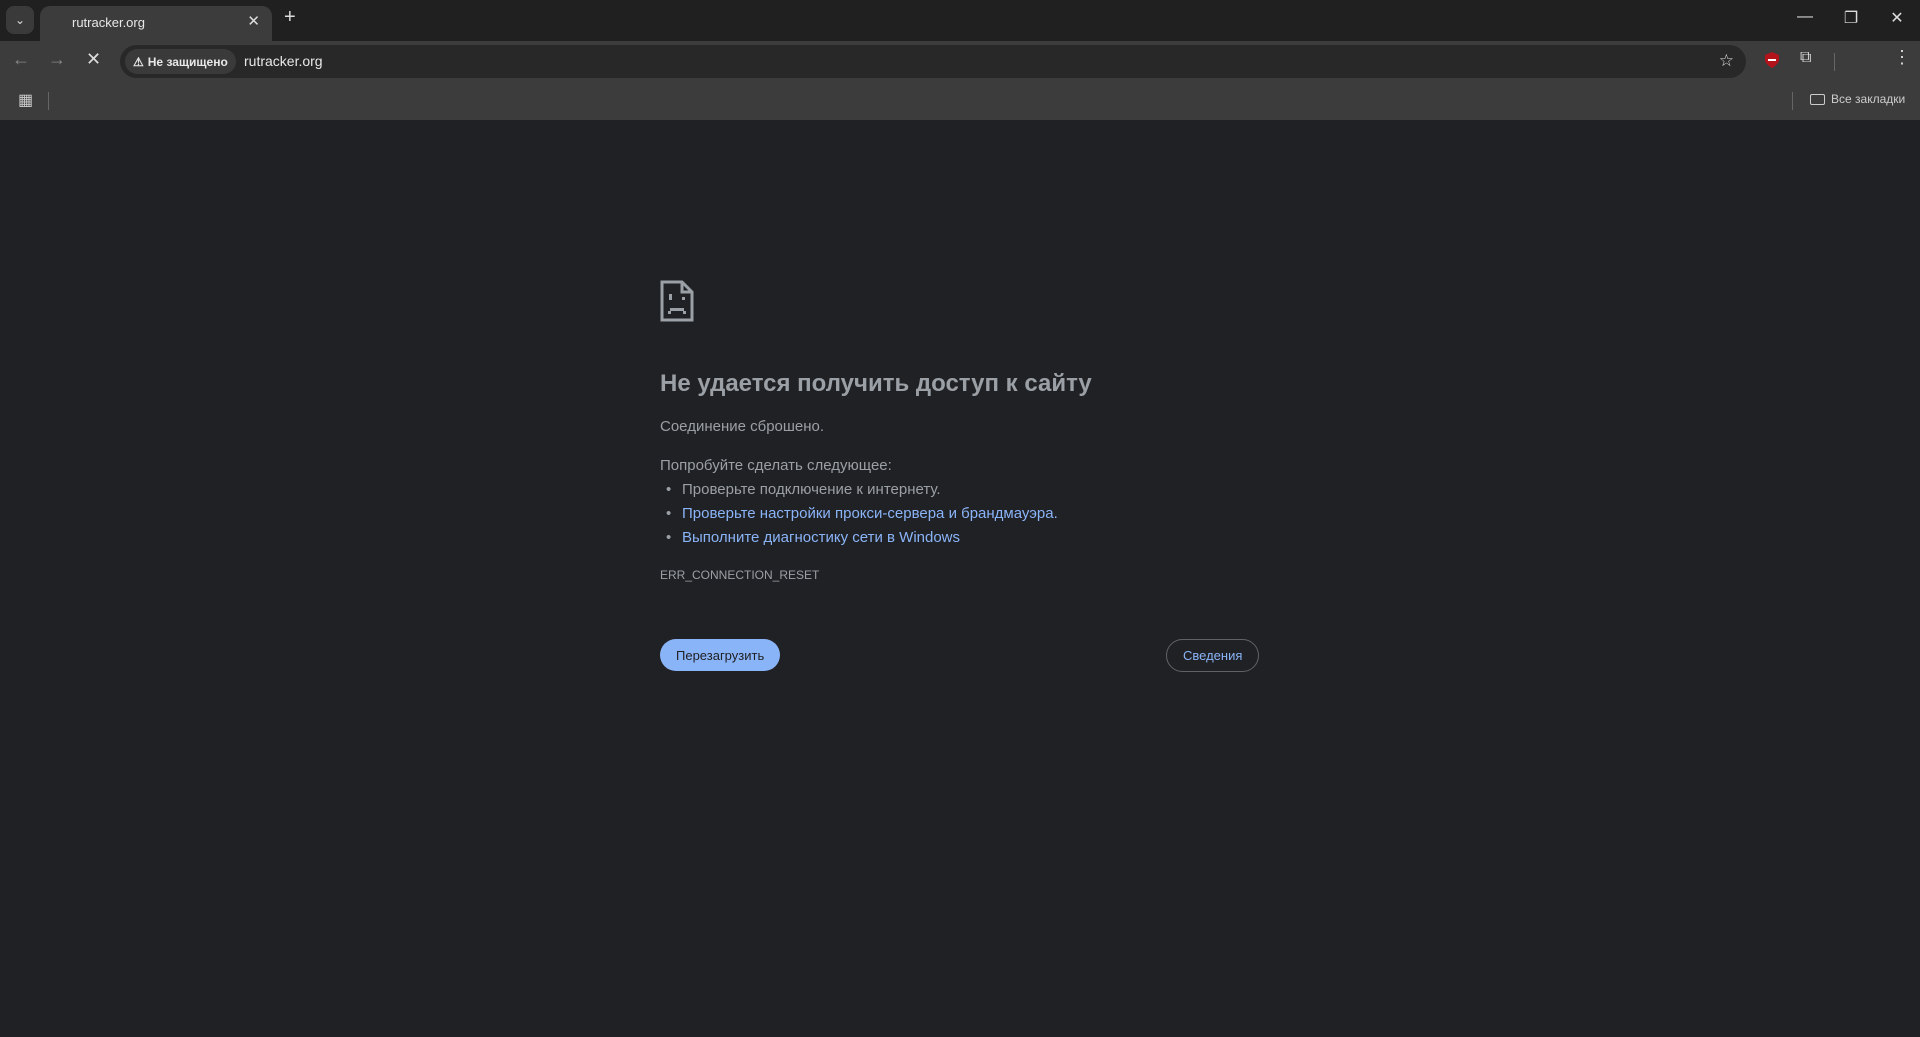  I want to click on sad-page-icon, so click(677, 301).